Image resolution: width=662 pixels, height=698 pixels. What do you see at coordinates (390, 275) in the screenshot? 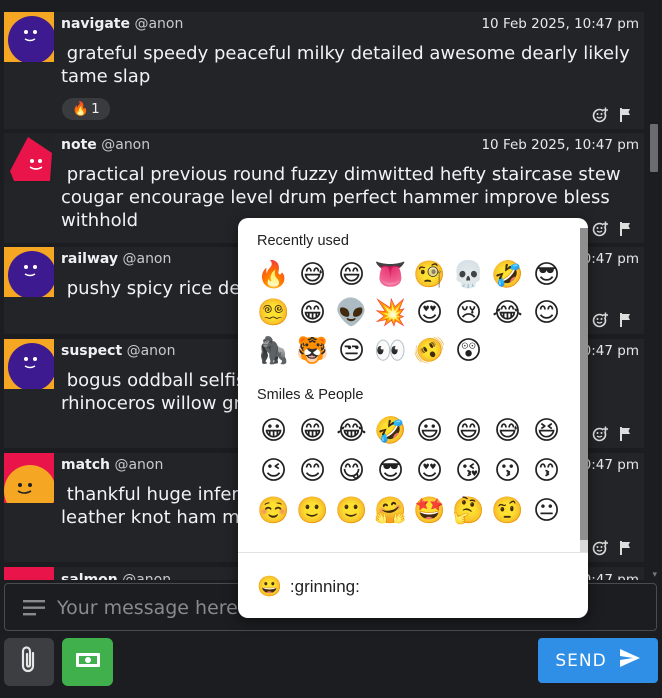
I see `recent-emoji: 👅` at bounding box center [390, 275].